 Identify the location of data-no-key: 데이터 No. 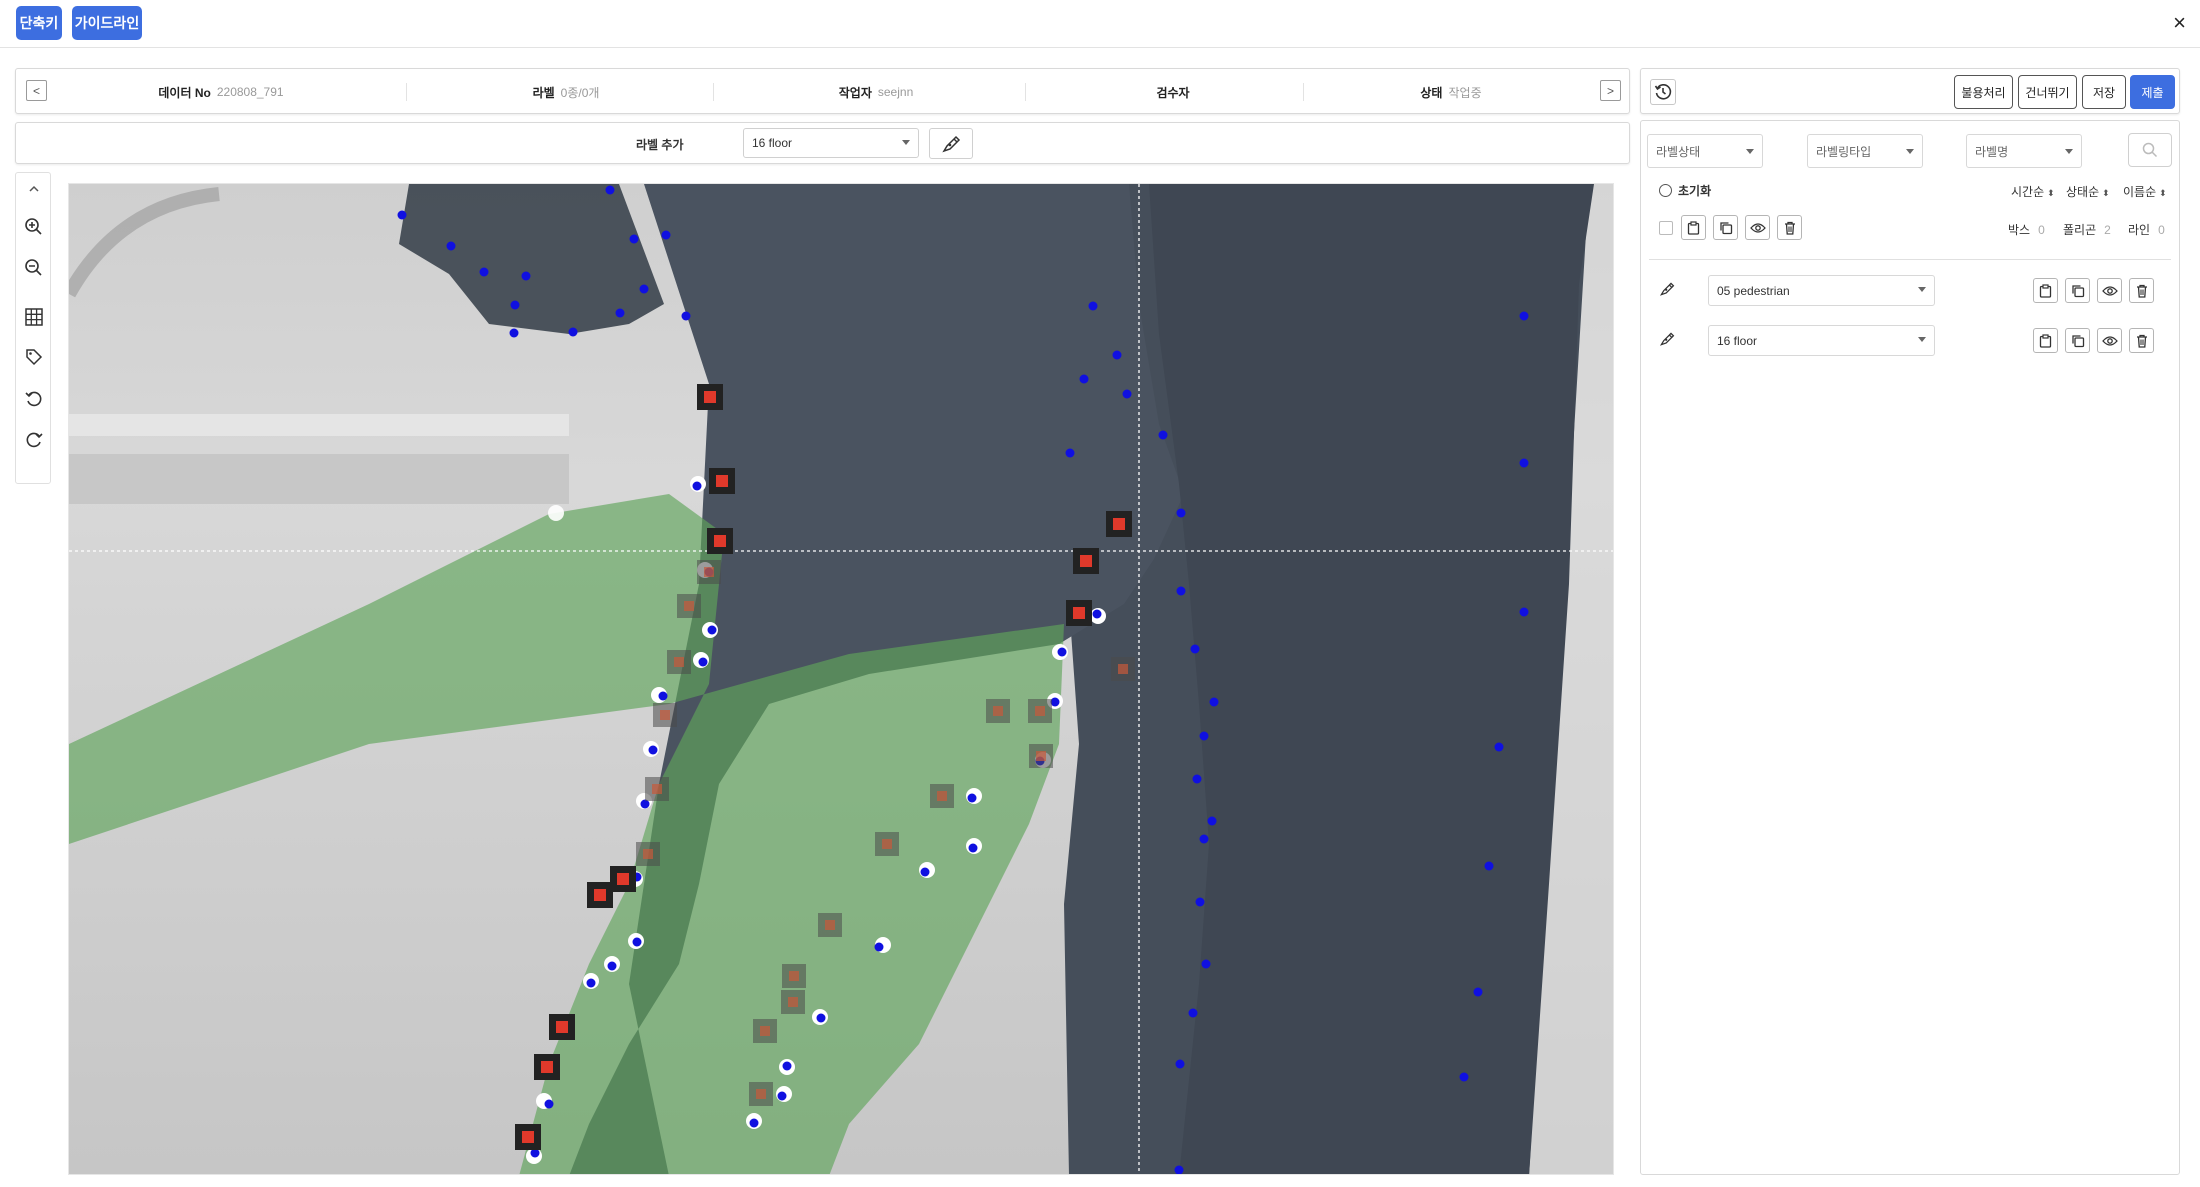
(184, 92).